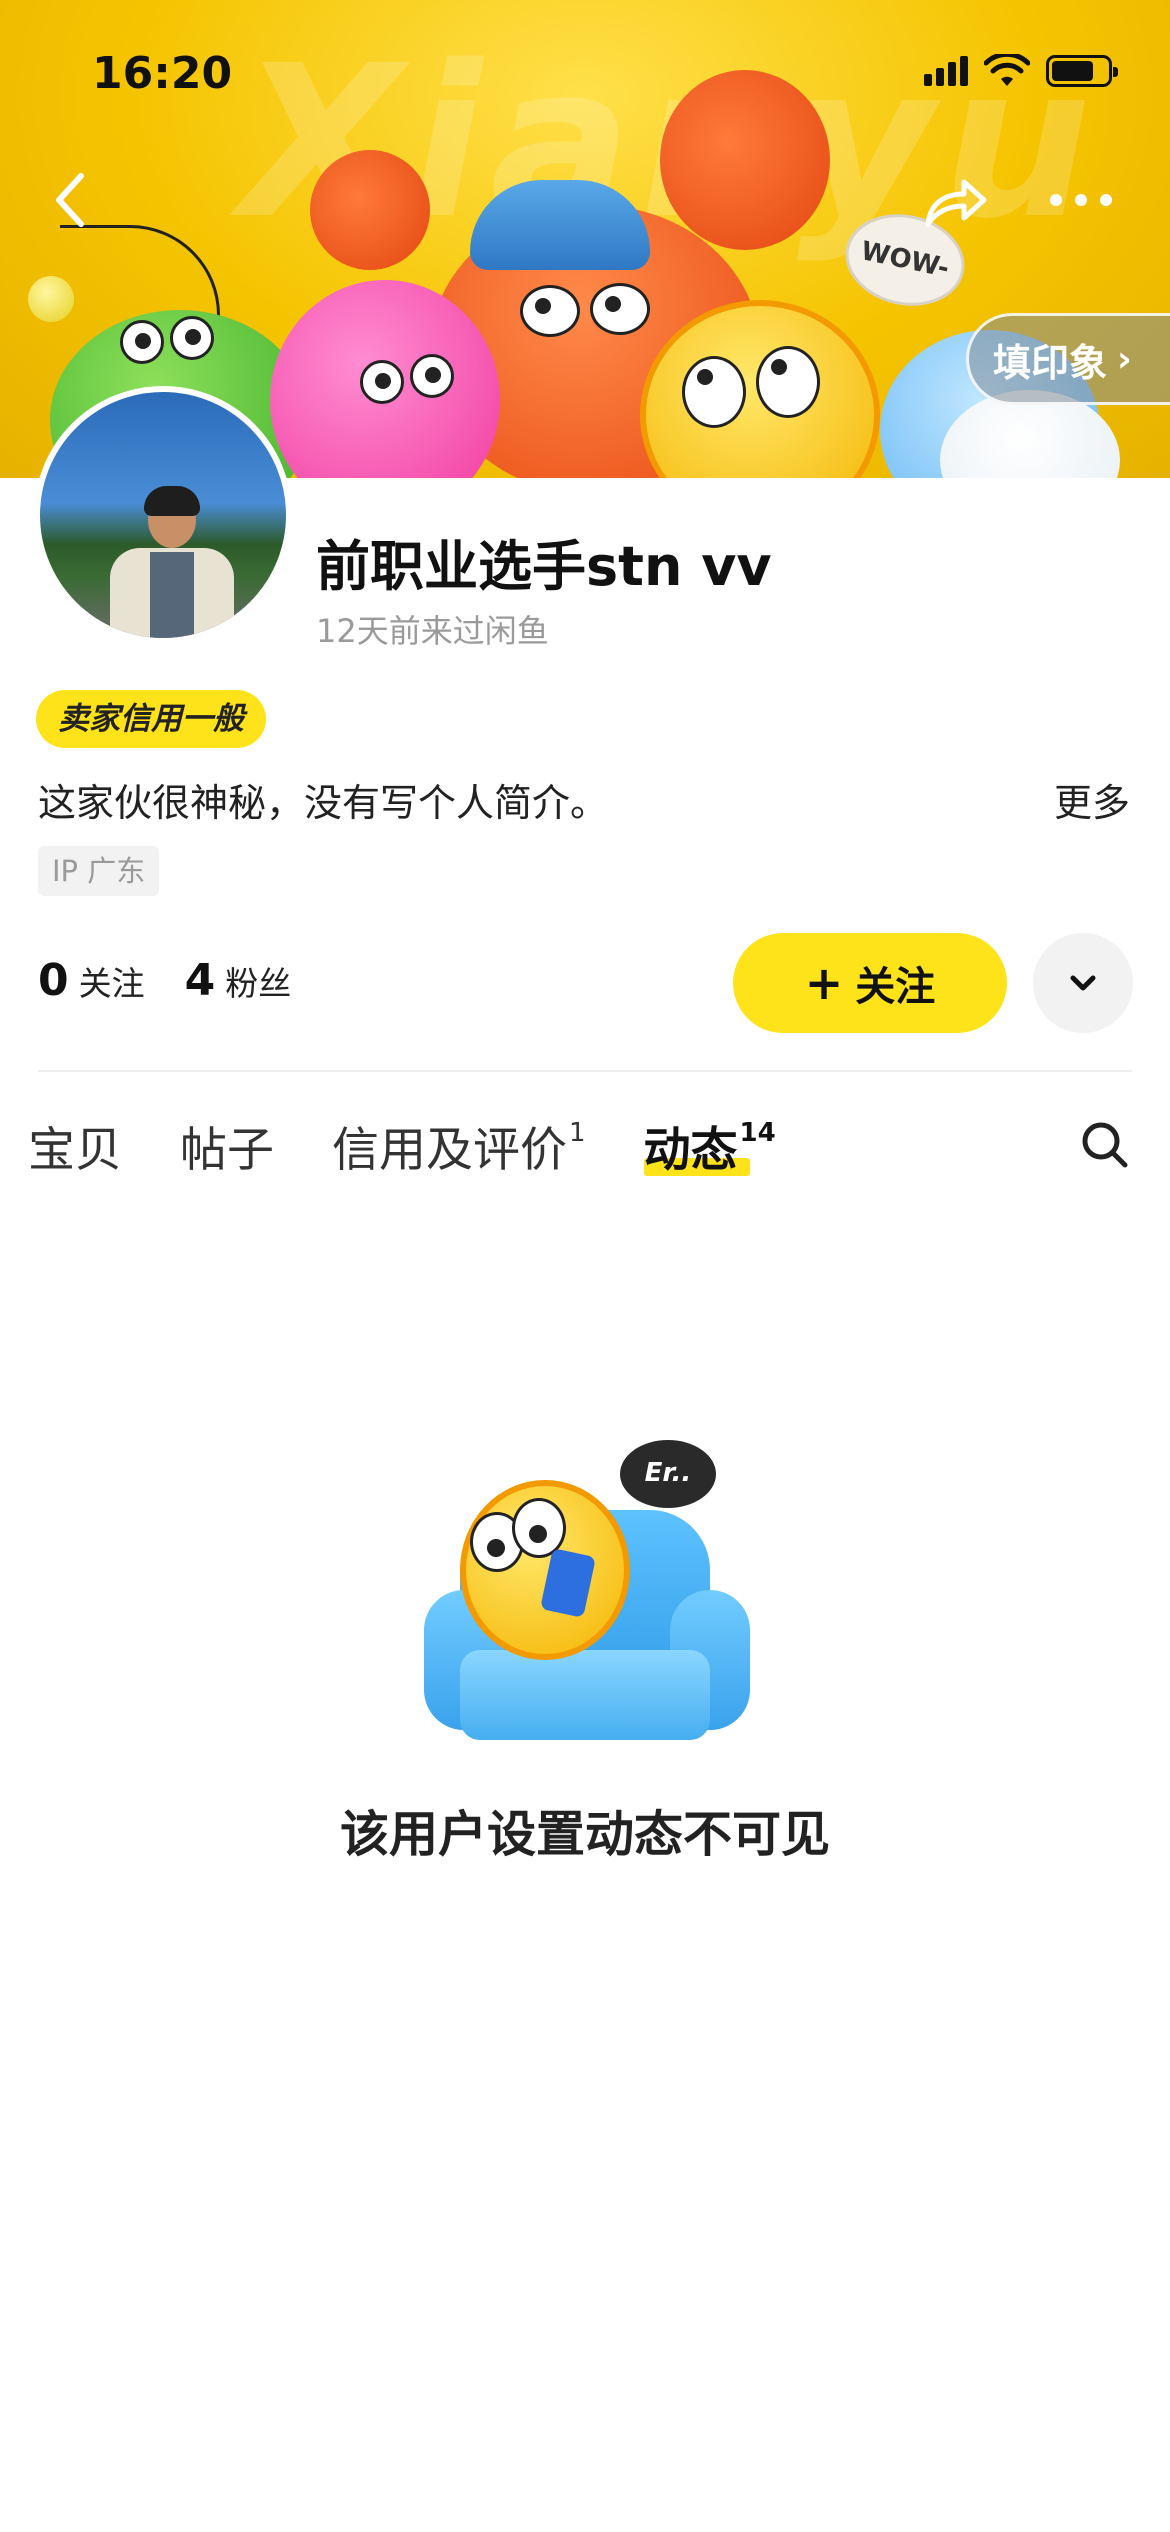 The width and height of the screenshot is (1170, 2532). I want to click on avatar, so click(163, 515).